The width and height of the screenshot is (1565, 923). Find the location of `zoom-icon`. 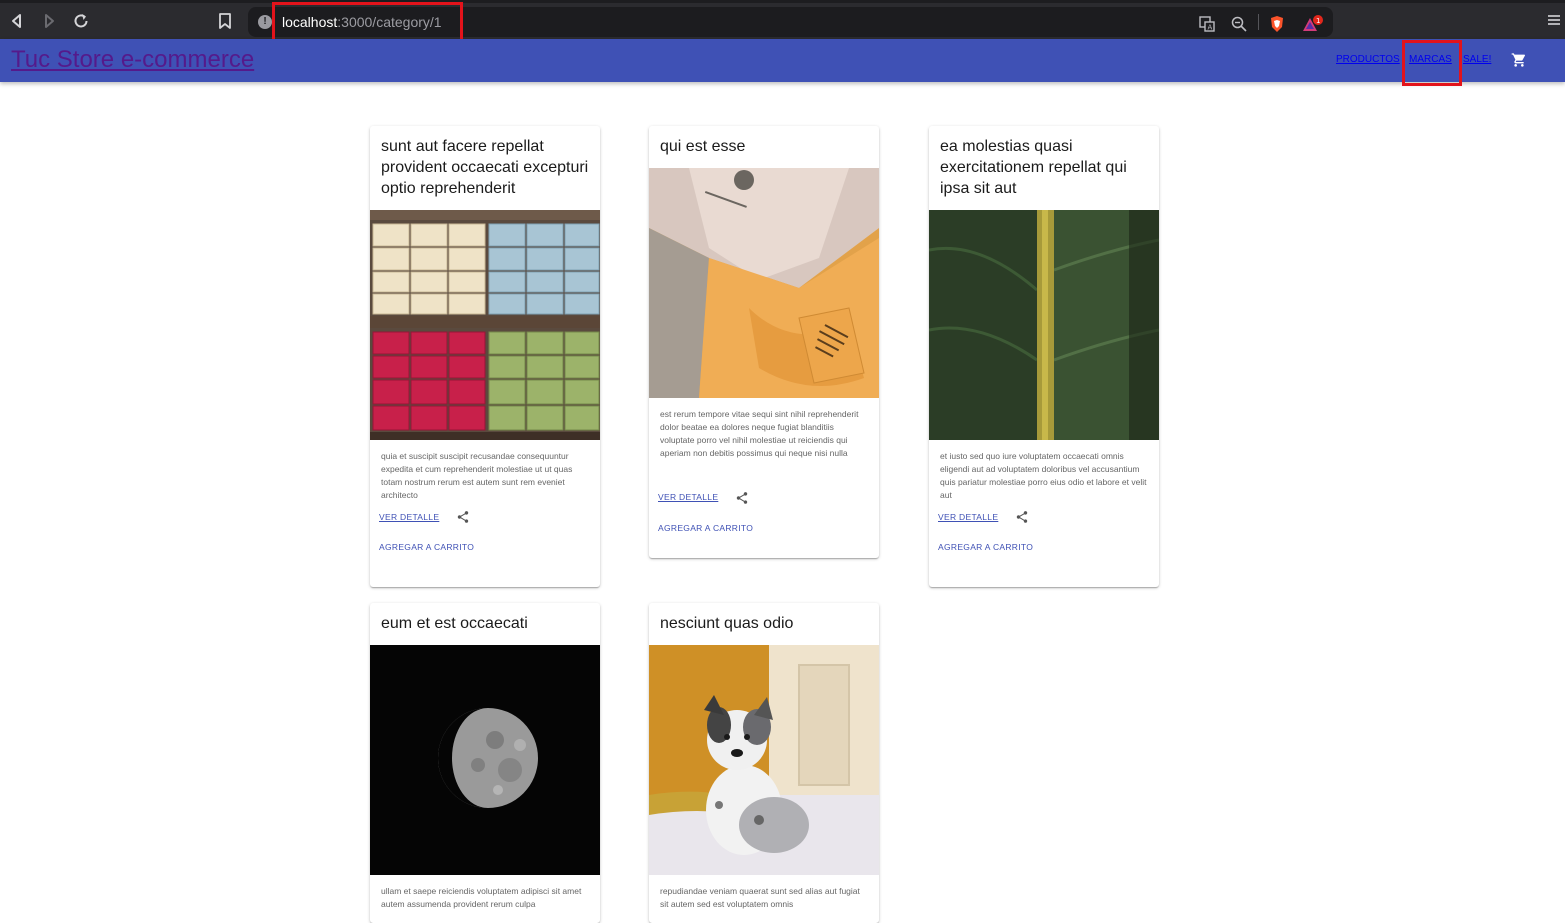

zoom-icon is located at coordinates (1239, 24).